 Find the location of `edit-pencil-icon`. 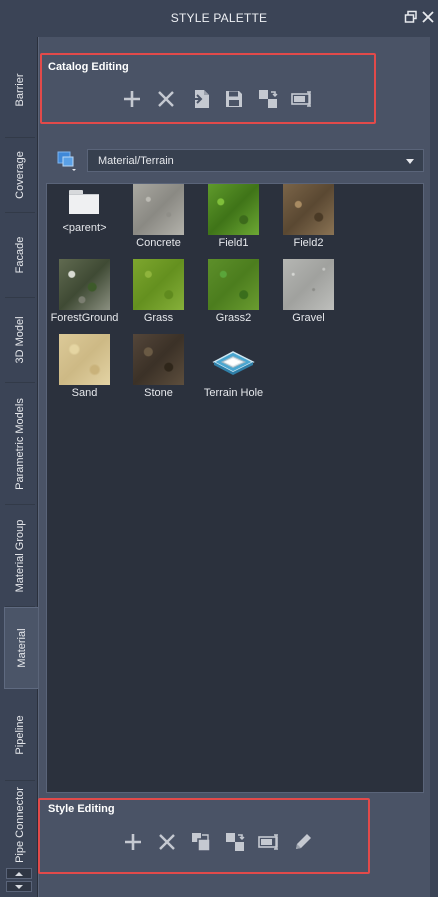

edit-pencil-icon is located at coordinates (303, 841).